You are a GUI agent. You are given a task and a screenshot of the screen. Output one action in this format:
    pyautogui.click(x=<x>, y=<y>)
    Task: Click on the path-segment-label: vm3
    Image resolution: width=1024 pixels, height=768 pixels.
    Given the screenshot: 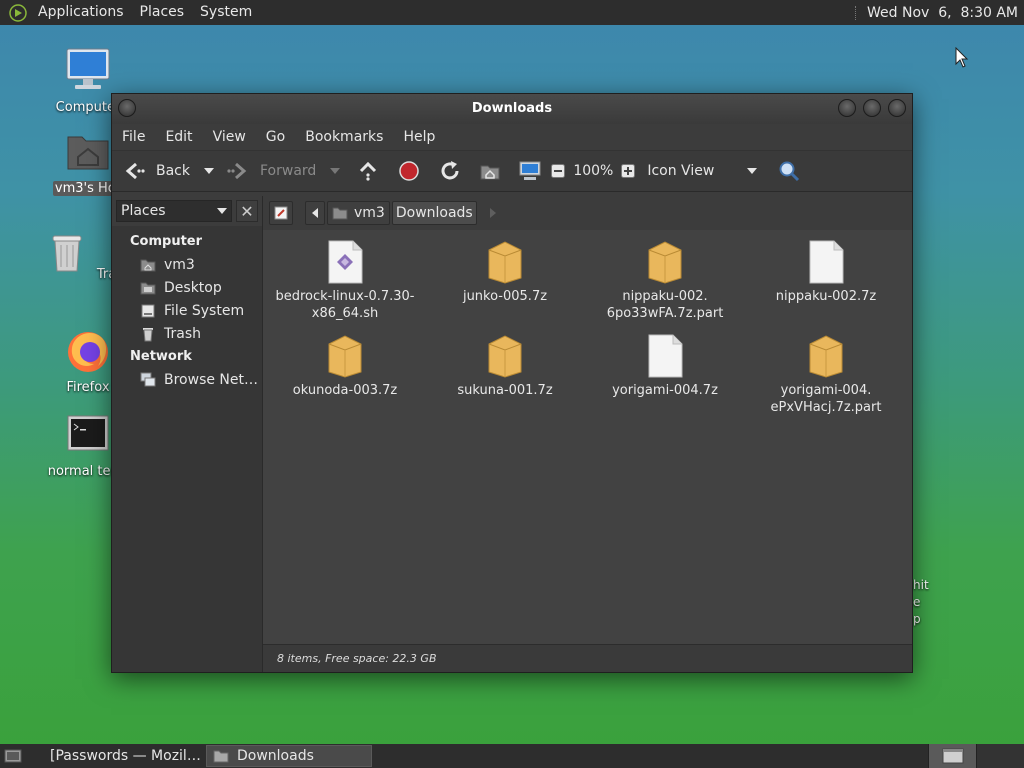 What is the action you would take?
    pyautogui.click(x=369, y=213)
    